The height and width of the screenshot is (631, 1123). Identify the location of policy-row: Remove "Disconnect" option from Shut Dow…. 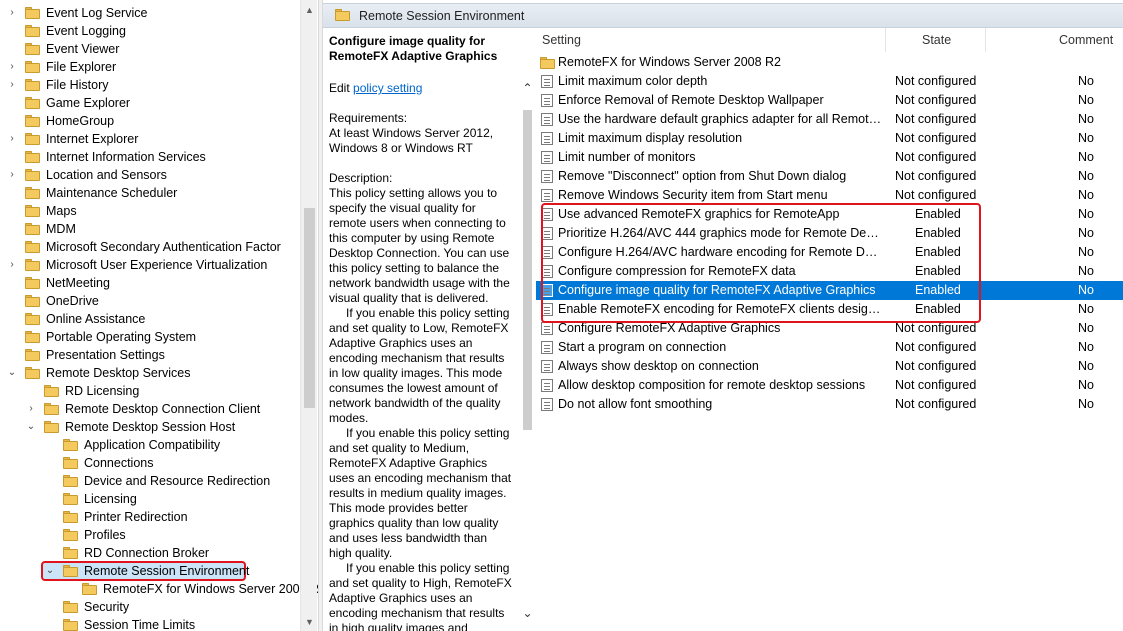
(829, 176).